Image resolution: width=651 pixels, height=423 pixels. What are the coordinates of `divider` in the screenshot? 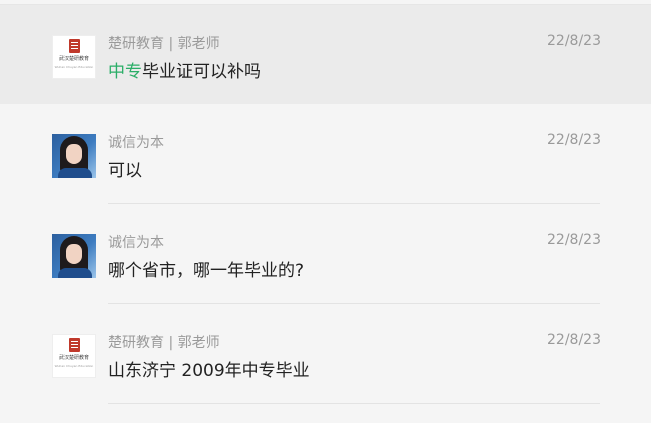 It's located at (354, 403).